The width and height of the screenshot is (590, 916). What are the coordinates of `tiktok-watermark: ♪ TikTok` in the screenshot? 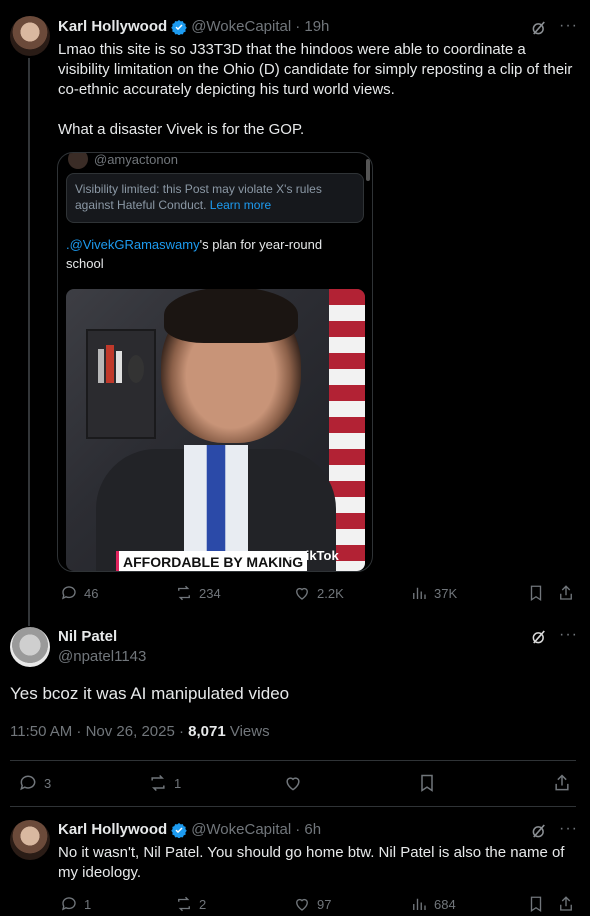 It's located at (313, 555).